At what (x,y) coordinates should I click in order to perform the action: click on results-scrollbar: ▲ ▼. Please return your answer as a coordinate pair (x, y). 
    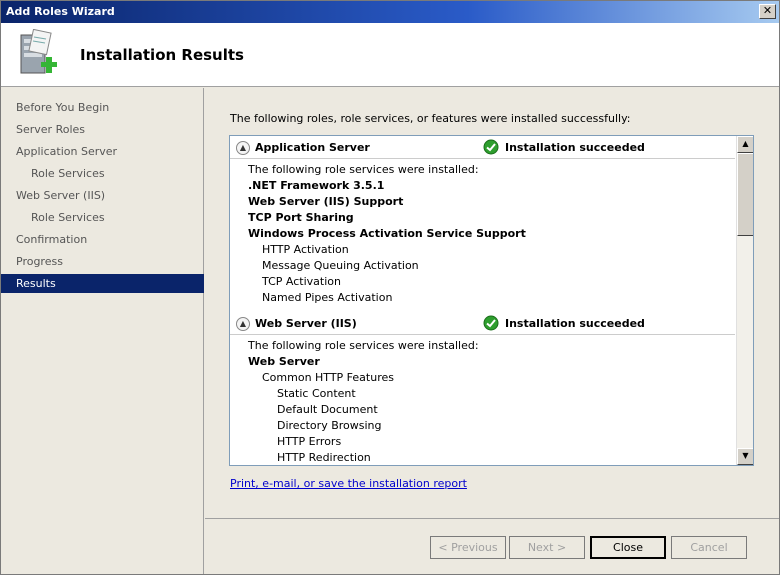
    Looking at the image, I should click on (744, 300).